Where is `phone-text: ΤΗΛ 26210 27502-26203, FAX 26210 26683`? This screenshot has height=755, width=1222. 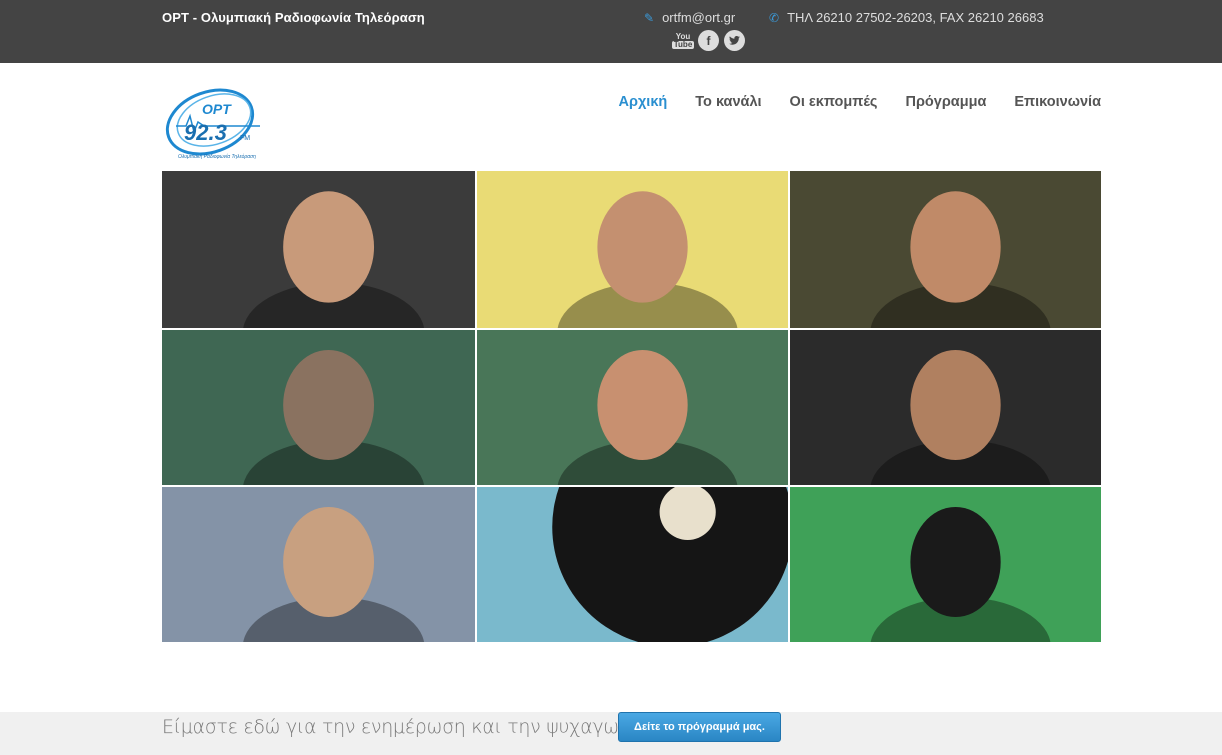 phone-text: ΤΗΛ 26210 27502-26203, FAX 26210 26683 is located at coordinates (915, 17).